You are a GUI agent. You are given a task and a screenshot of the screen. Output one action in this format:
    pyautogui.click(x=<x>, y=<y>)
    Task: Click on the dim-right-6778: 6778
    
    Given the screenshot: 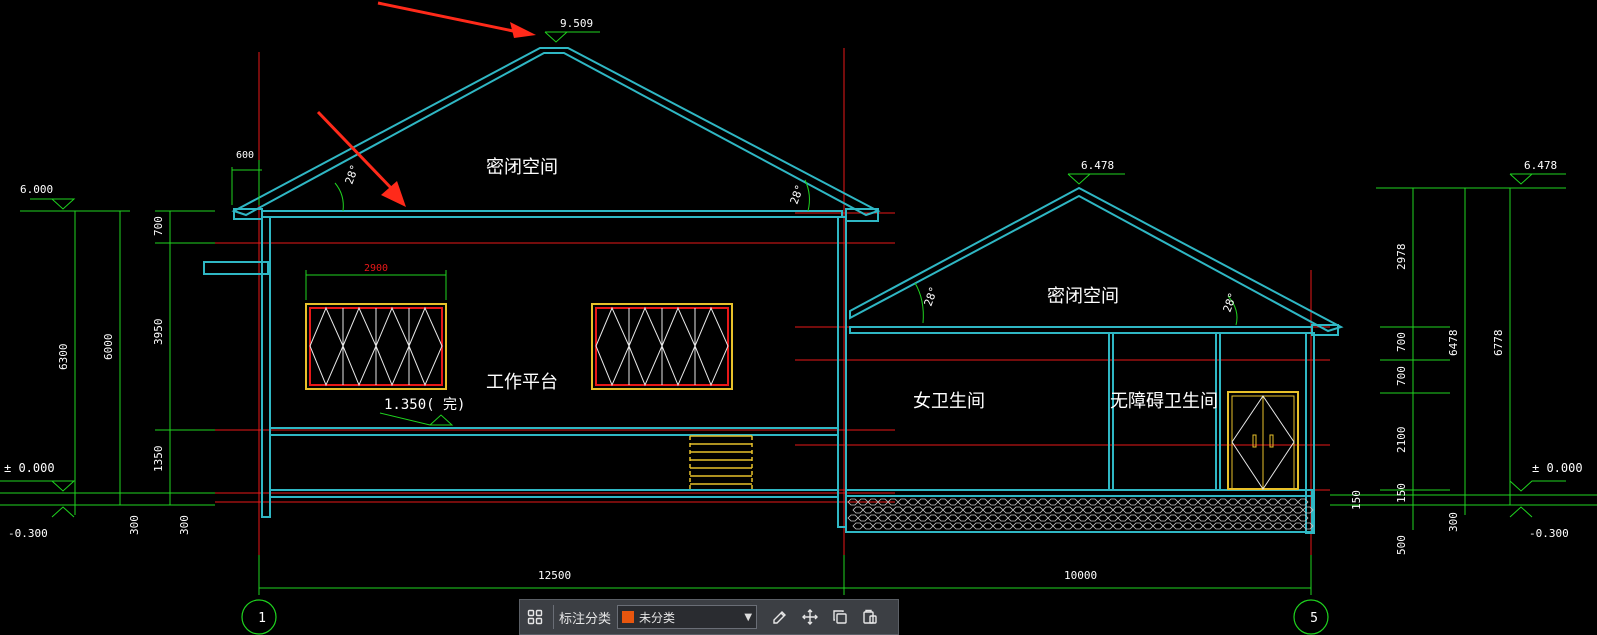 What is the action you would take?
    pyautogui.click(x=1498, y=343)
    